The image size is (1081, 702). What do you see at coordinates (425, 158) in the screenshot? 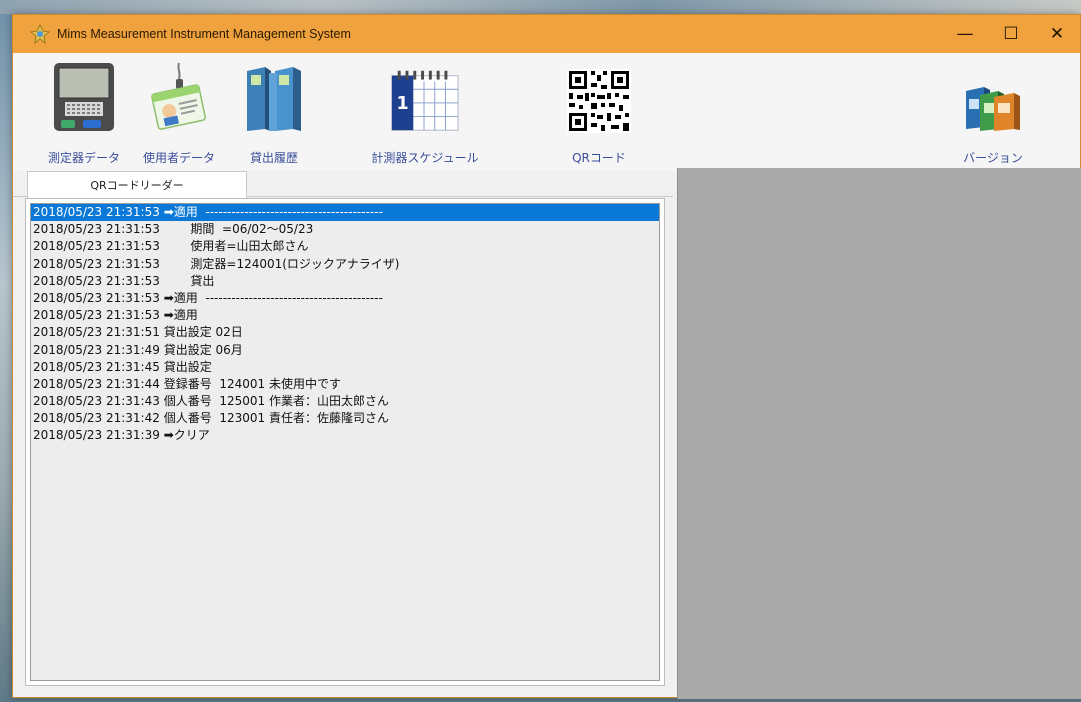
I see `schedule-label: 計測器スケジュール` at bounding box center [425, 158].